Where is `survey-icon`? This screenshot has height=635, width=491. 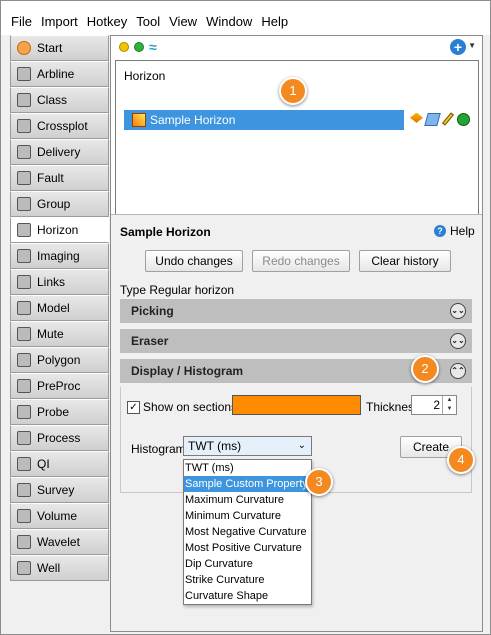 survey-icon is located at coordinates (24, 490).